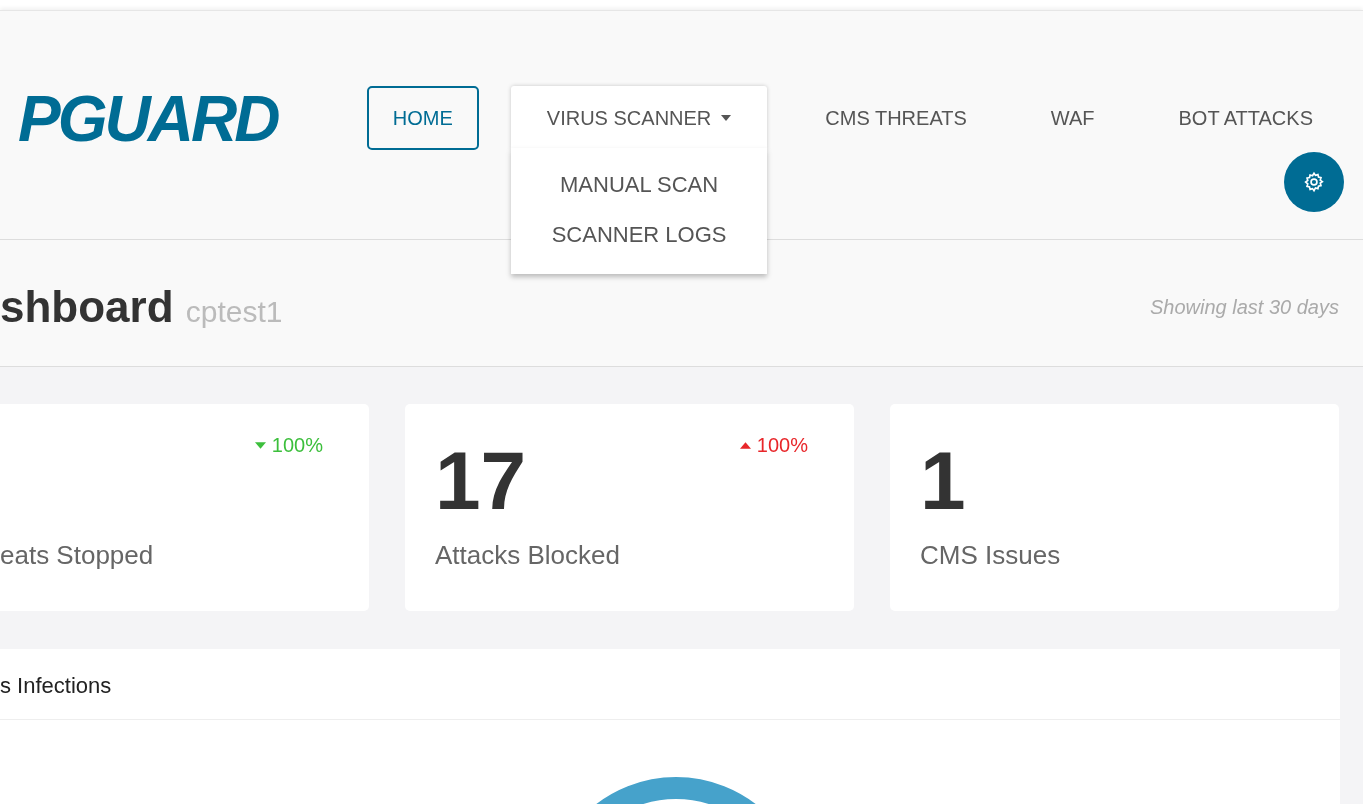 The height and width of the screenshot is (804, 1363). Describe the element at coordinates (943, 481) in the screenshot. I see `stat-value: 1` at that location.